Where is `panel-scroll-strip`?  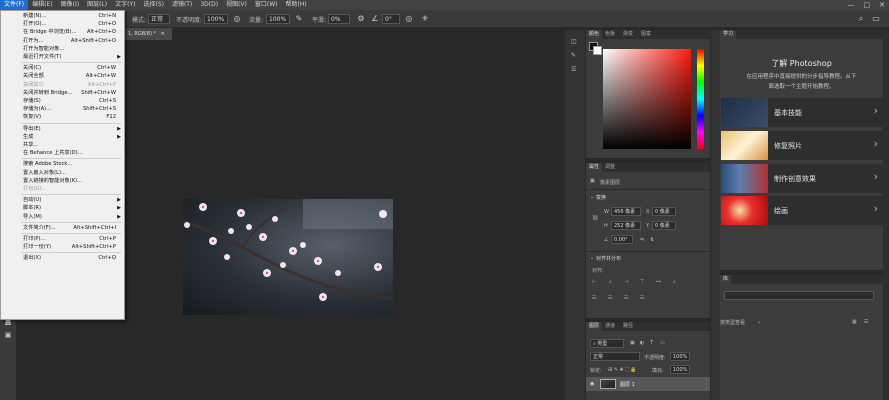
panel-scroll-strip is located at coordinates (886, 215).